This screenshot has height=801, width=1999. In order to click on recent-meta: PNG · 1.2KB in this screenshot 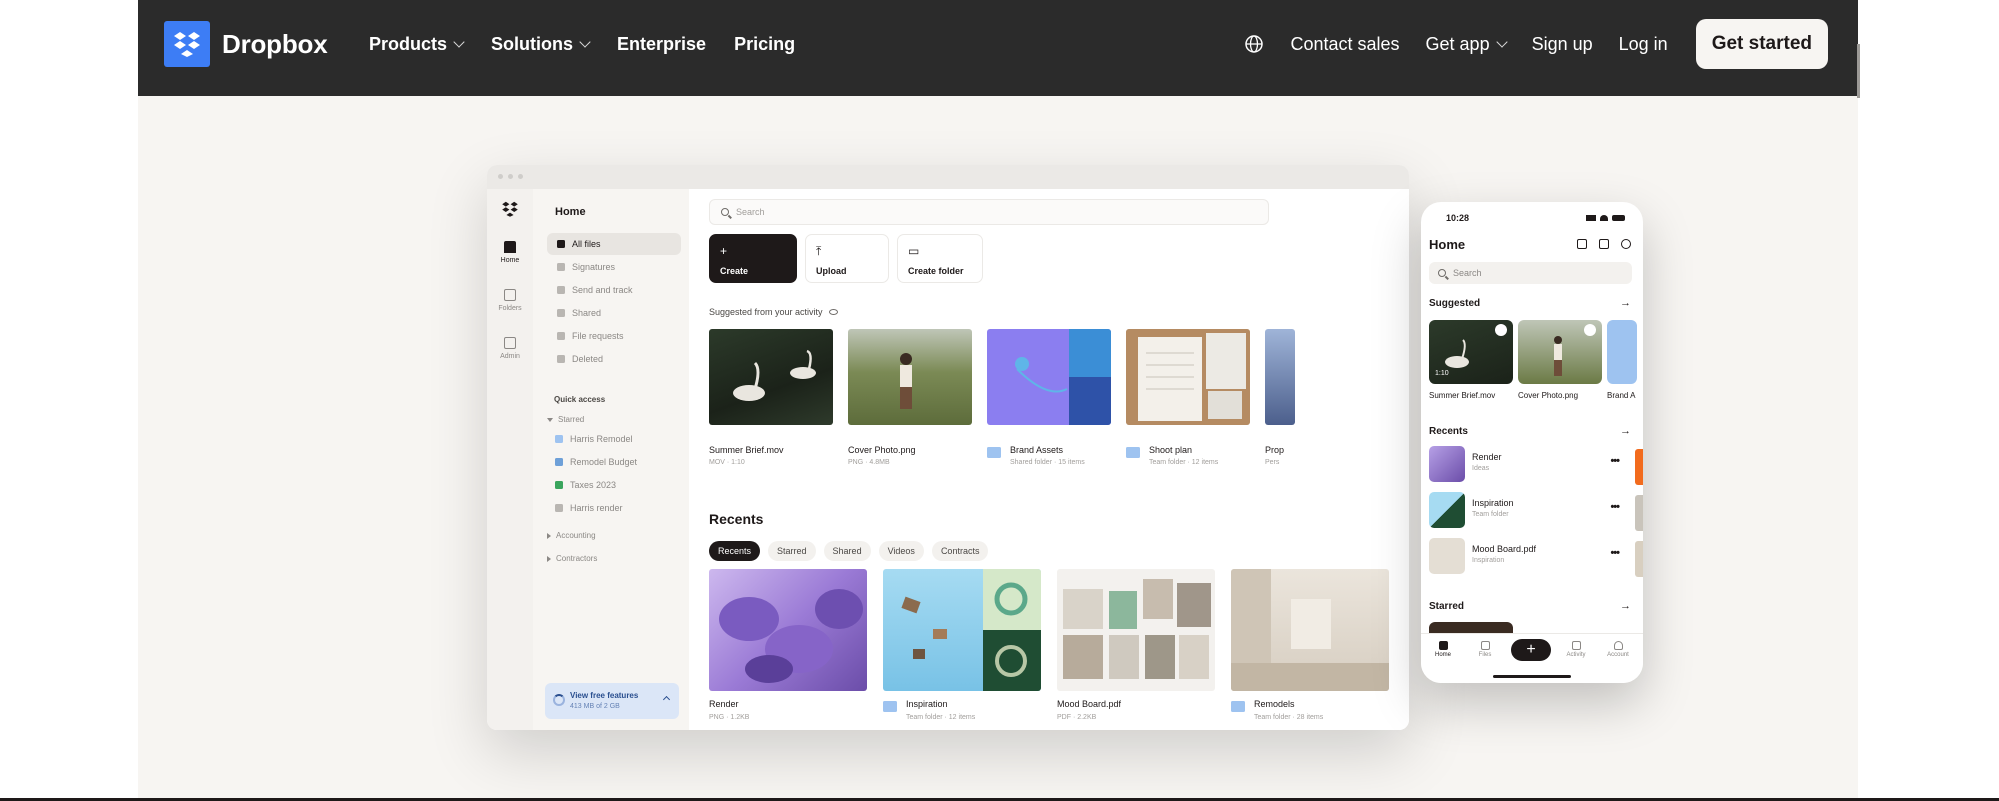, I will do `click(729, 717)`.